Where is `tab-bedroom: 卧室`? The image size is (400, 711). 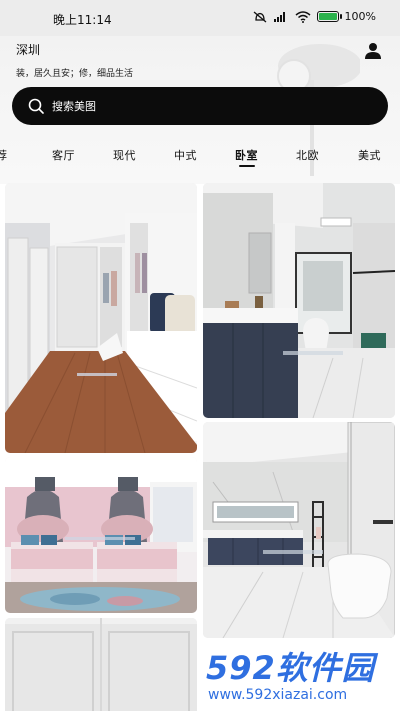
tab-bedroom: 卧室 is located at coordinates (246, 155).